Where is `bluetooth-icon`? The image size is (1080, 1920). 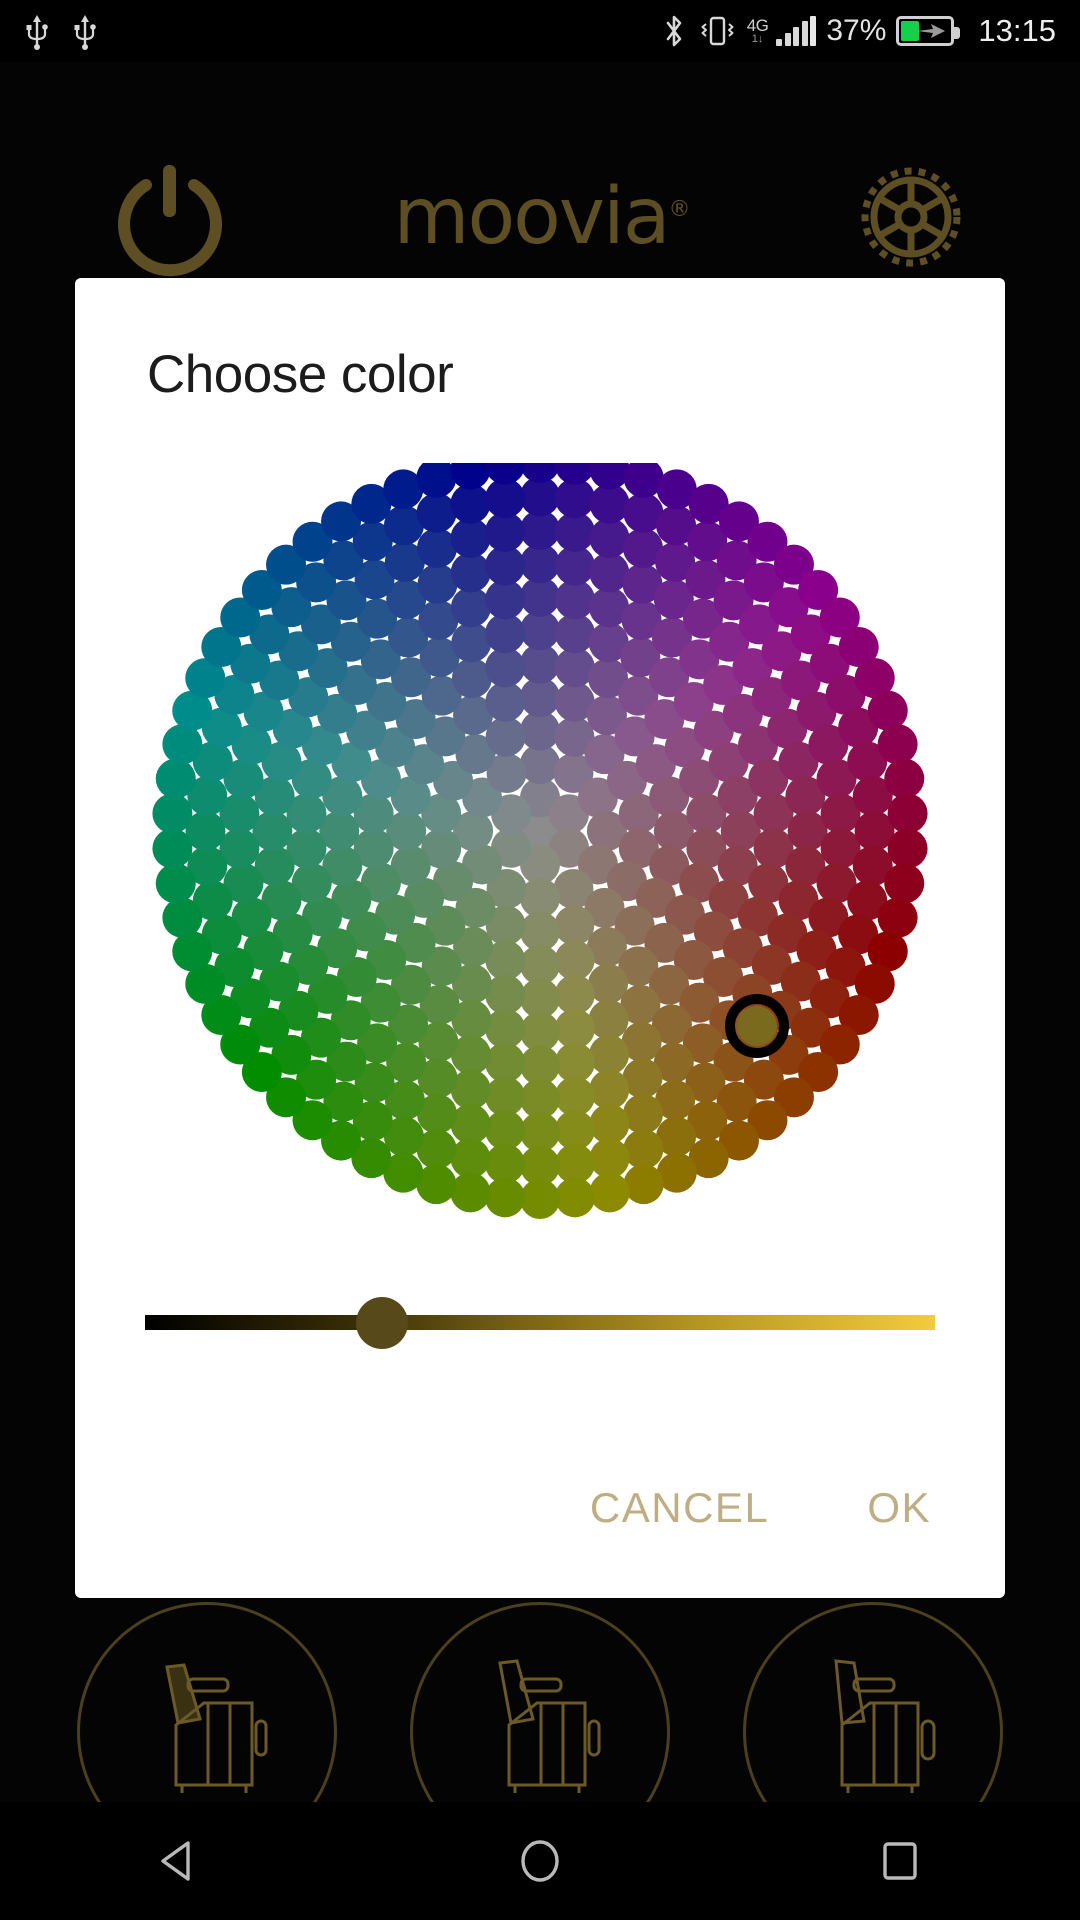
bluetooth-icon is located at coordinates (673, 31).